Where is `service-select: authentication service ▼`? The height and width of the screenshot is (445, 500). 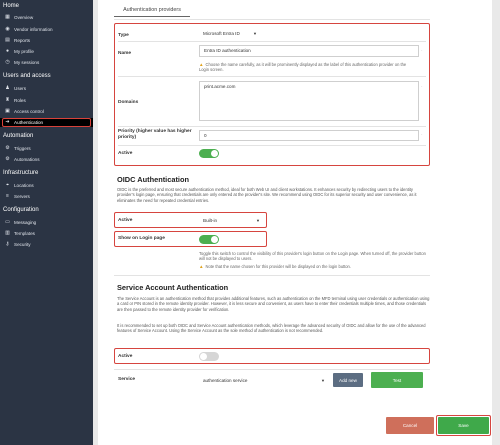
service-select: authentication service ▼ is located at coordinates (264, 380).